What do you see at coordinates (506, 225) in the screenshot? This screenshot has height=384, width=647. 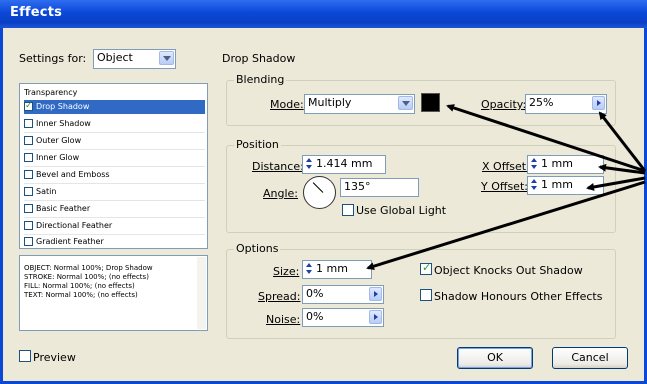 I see `arrow-to-size` at bounding box center [506, 225].